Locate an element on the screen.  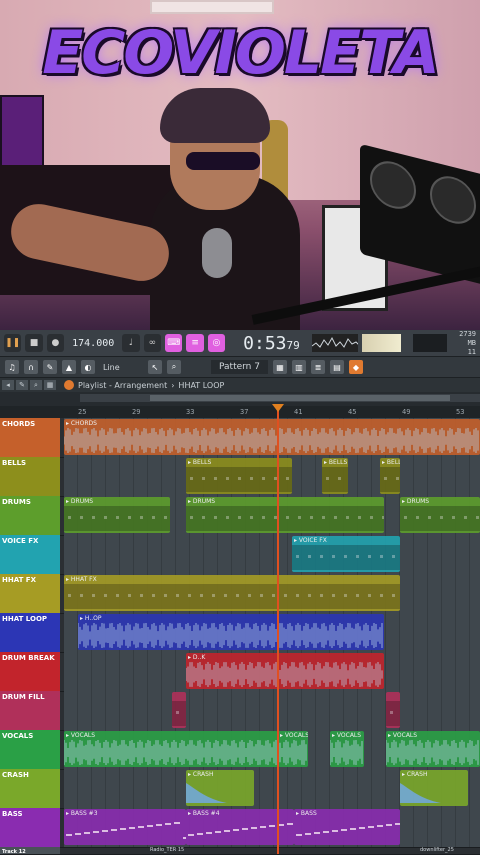
track-label: HHAT LOOP is located at coordinates (30, 632).